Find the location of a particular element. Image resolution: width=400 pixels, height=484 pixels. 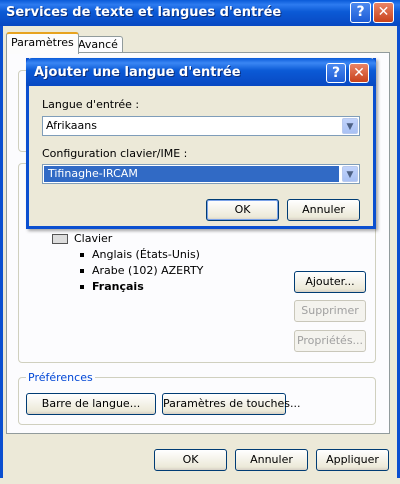

dialog-cancel-button: Annuler is located at coordinates (323, 210).